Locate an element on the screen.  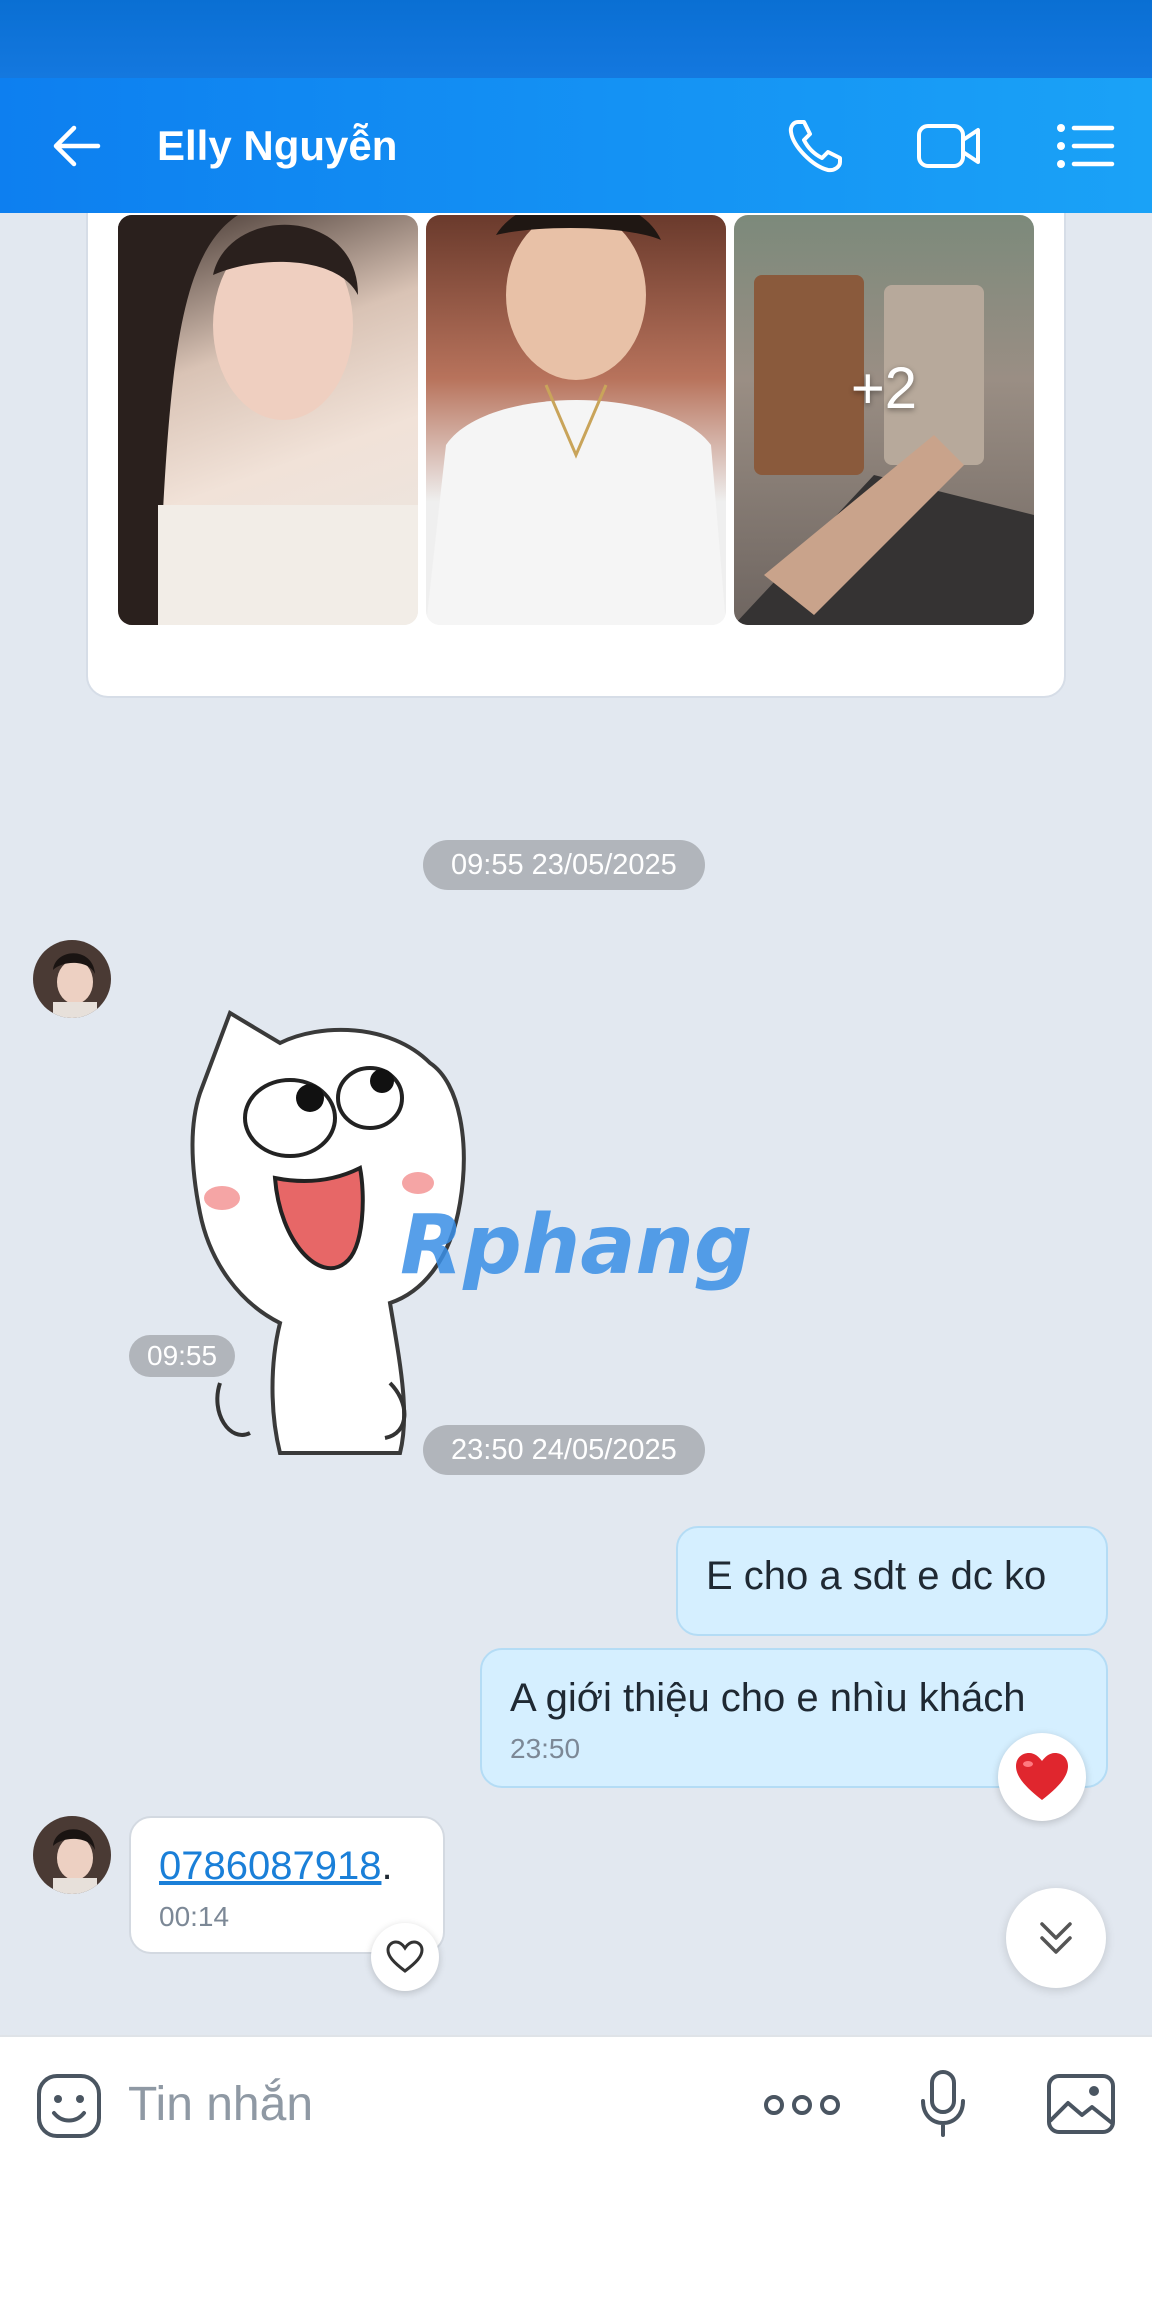
message-composer: Tin nhắn is located at coordinates (576, 2169).